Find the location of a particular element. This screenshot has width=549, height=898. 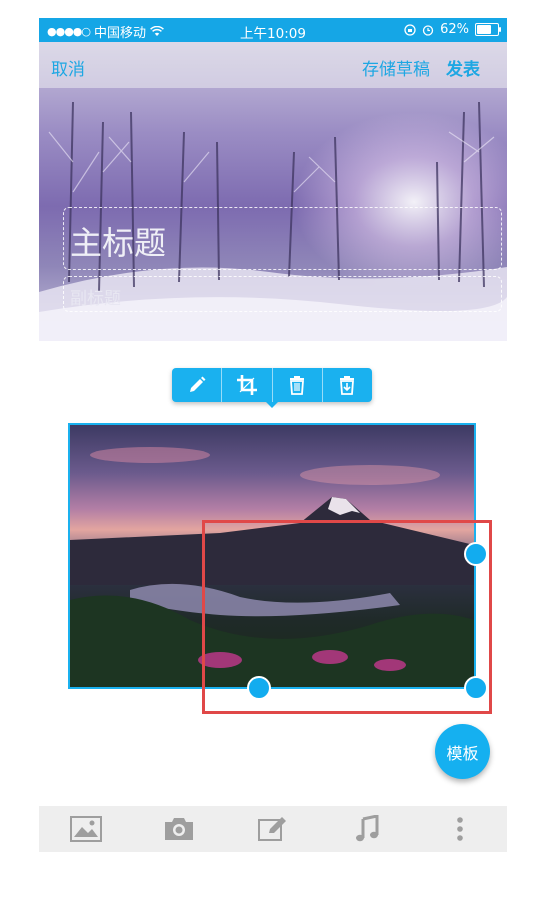

subtitle-placeholder: 副标题 is located at coordinates (95, 299).